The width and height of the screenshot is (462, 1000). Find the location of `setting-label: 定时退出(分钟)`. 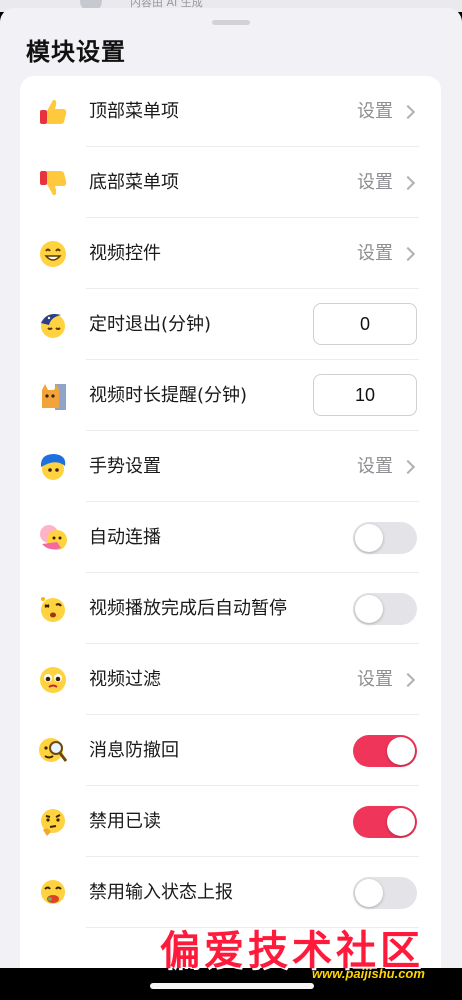

setting-label: 定时退出(分钟) is located at coordinates (150, 324).